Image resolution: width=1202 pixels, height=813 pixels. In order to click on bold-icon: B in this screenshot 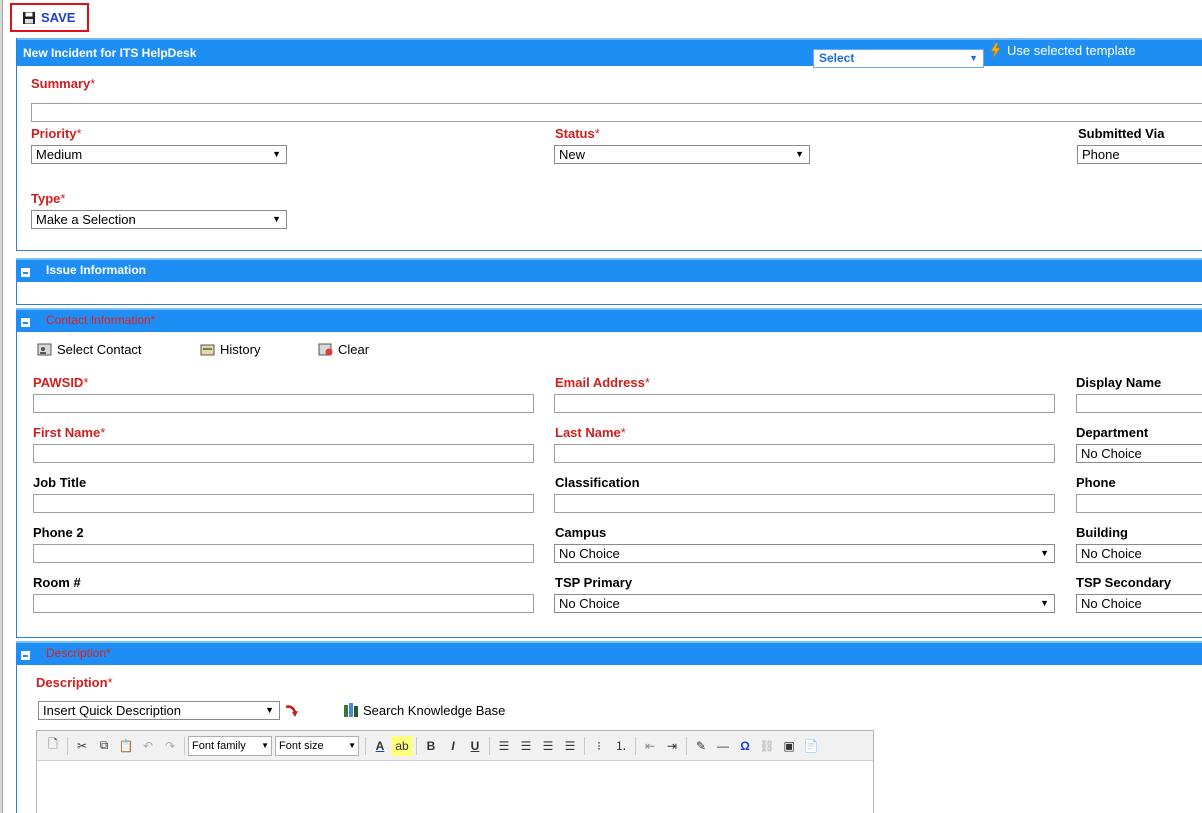, I will do `click(431, 746)`.